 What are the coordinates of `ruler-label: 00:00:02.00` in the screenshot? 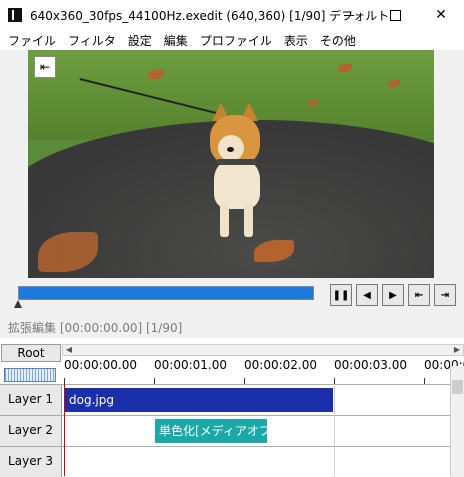 It's located at (280, 365).